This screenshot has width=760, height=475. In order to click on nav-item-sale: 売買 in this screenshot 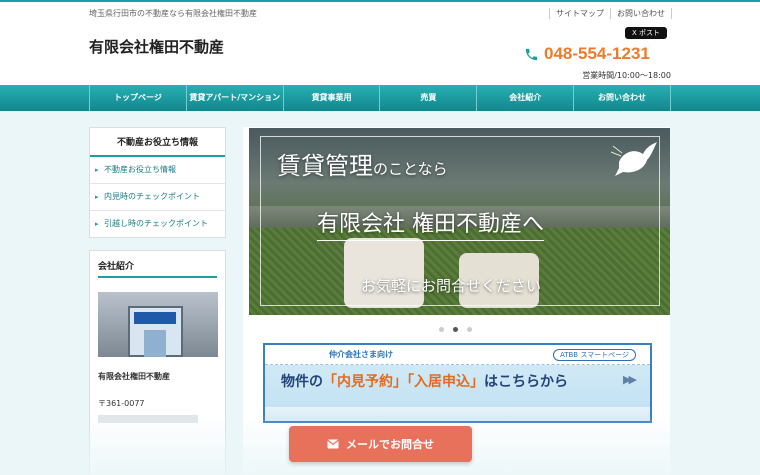, I will do `click(429, 98)`.